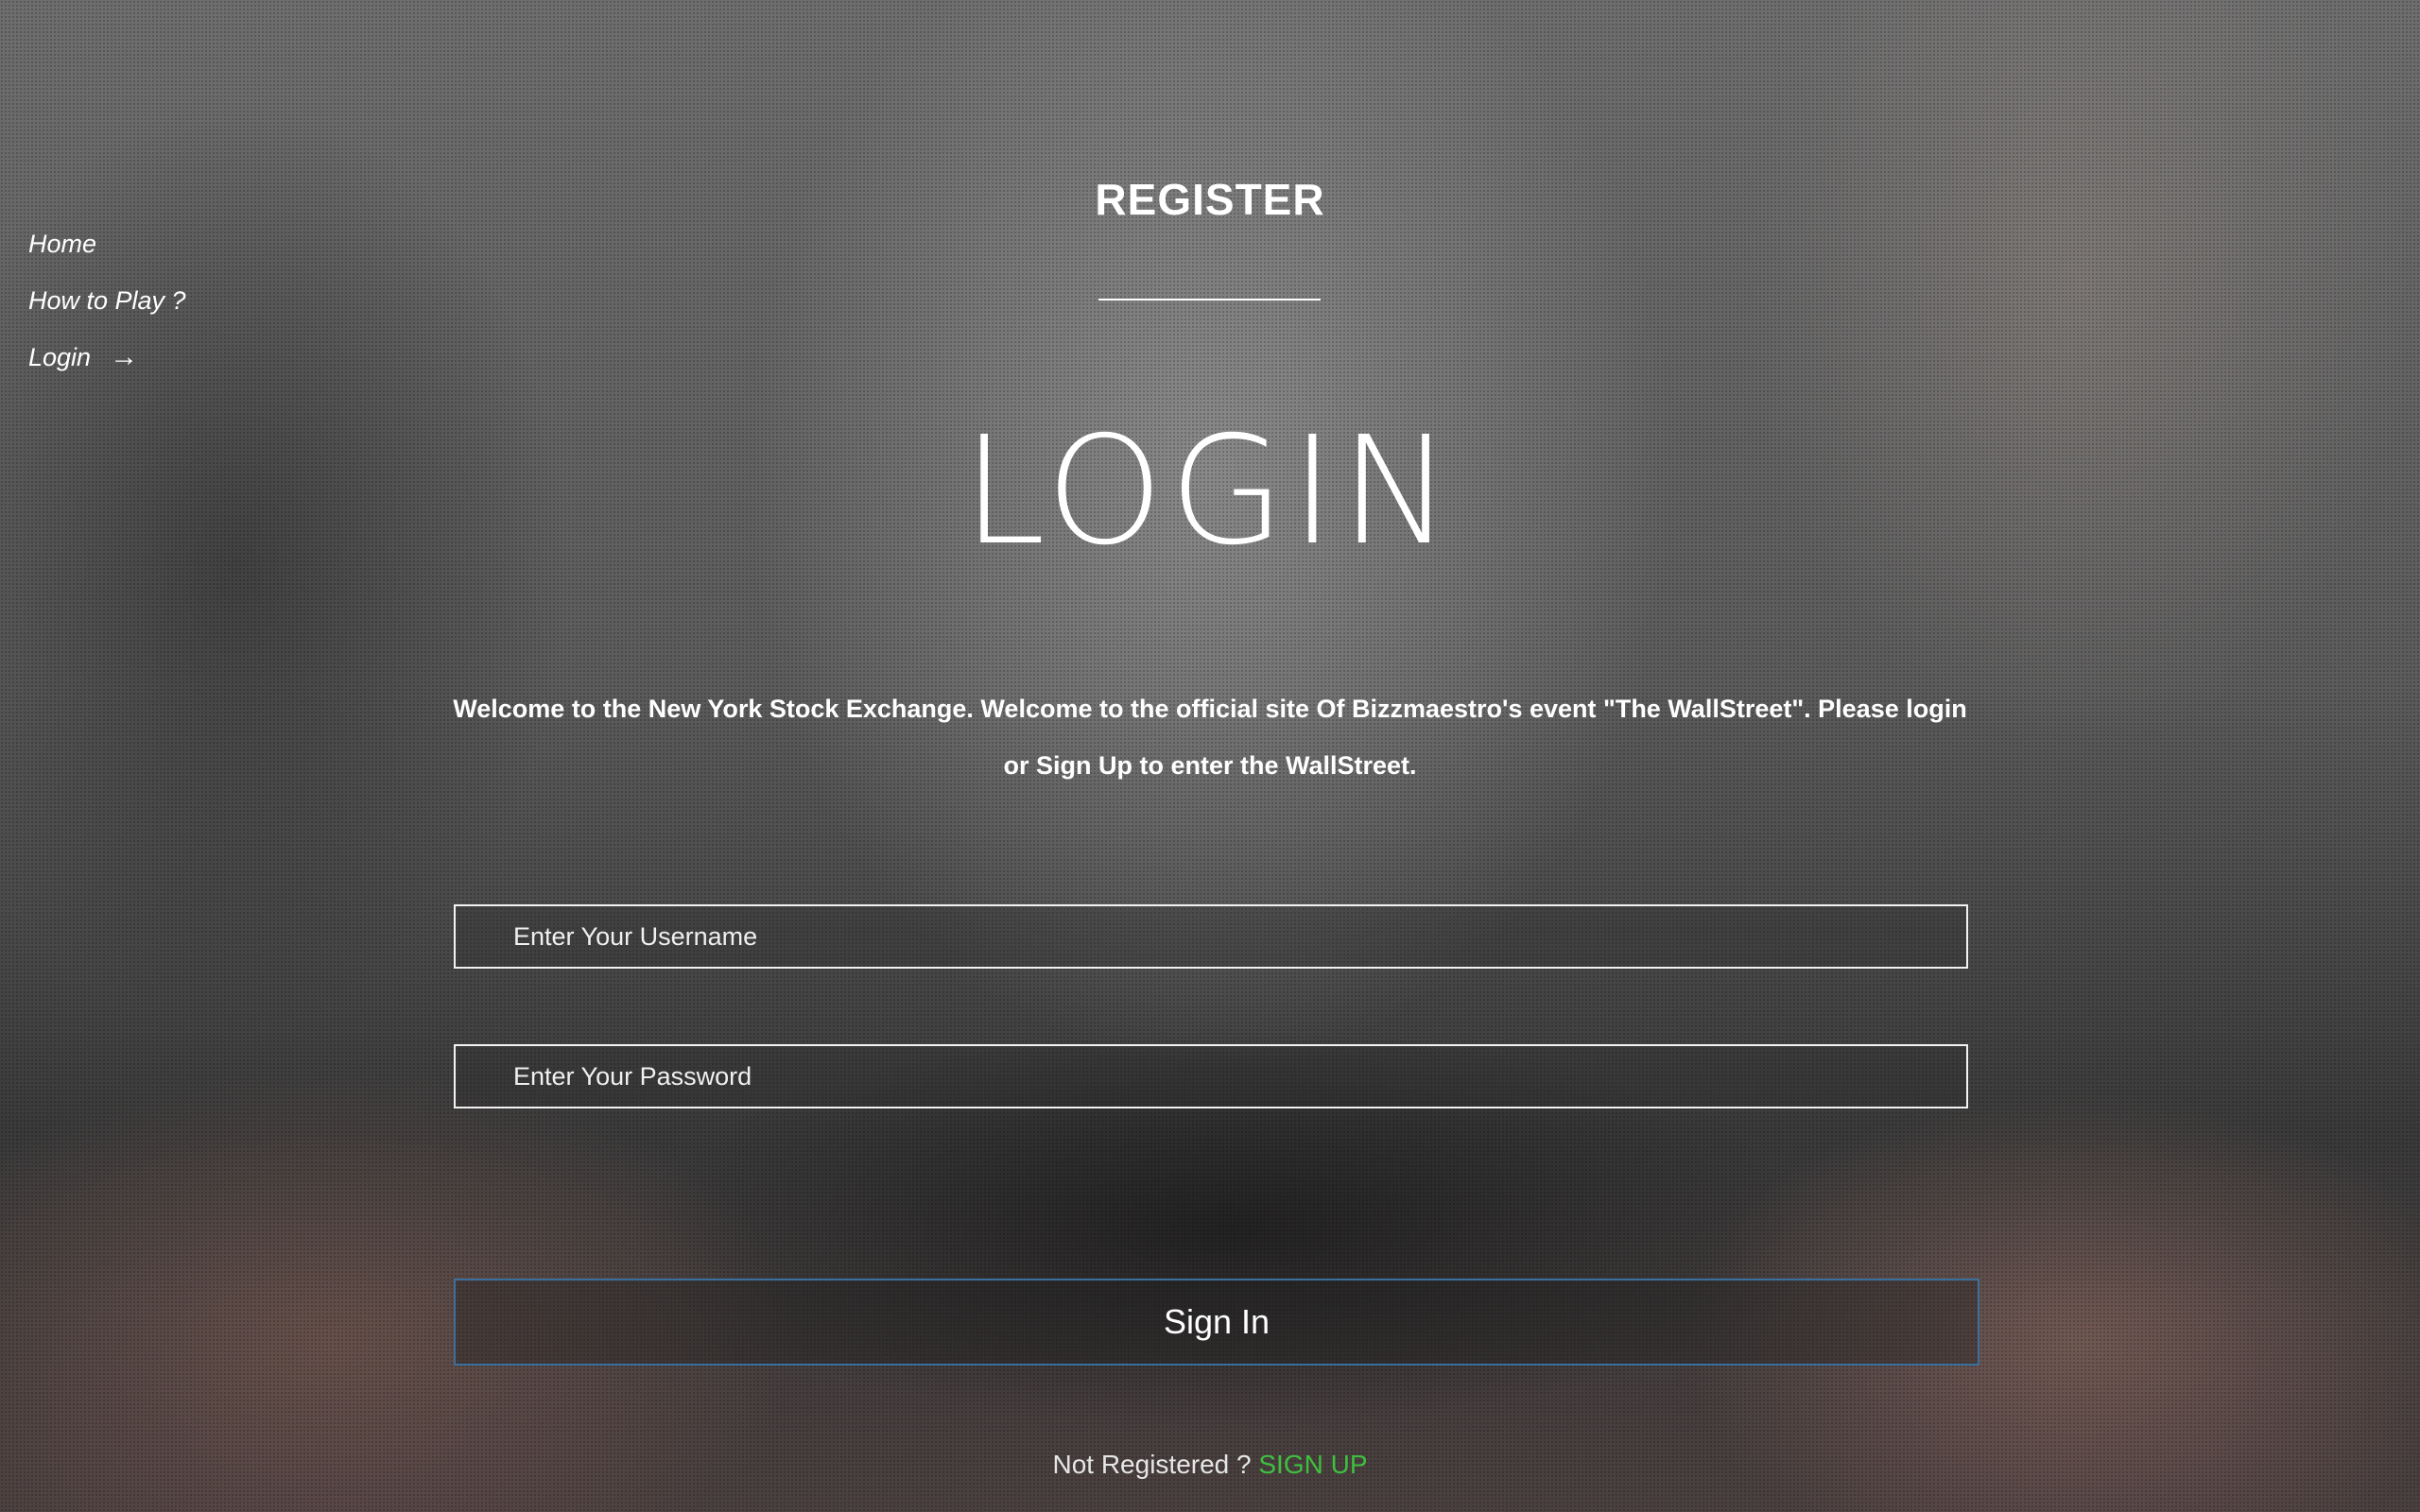  I want to click on password-field-box, so click(1211, 1076).